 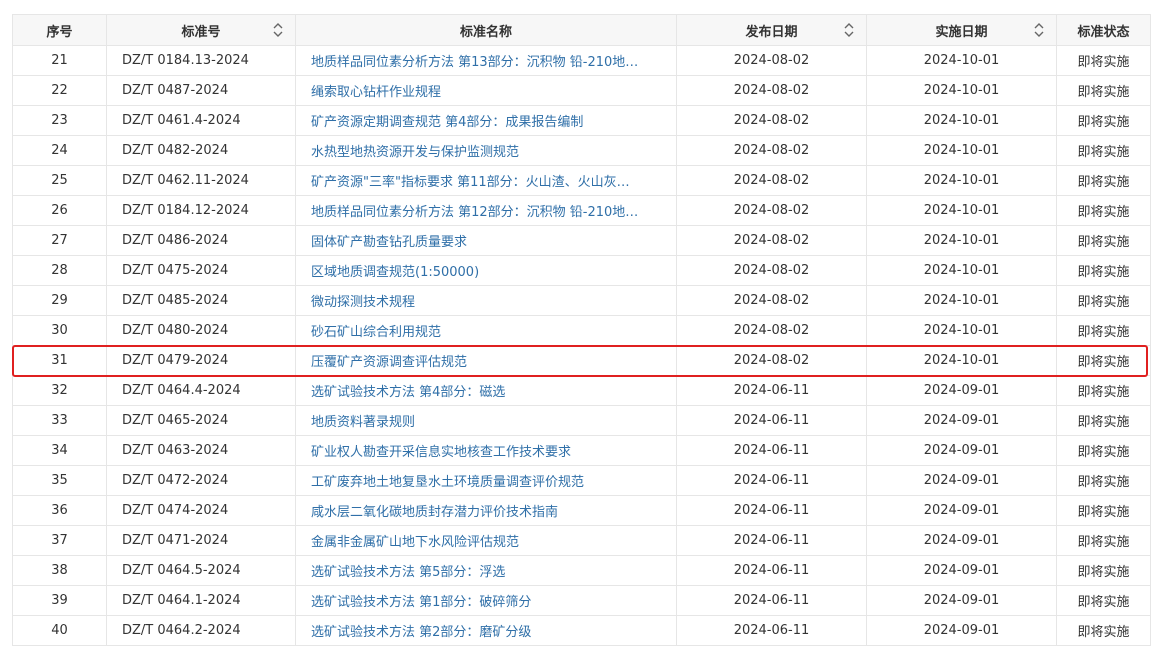 I want to click on cell-name-link: 区域地质调查规范(1:50000), so click(x=486, y=270).